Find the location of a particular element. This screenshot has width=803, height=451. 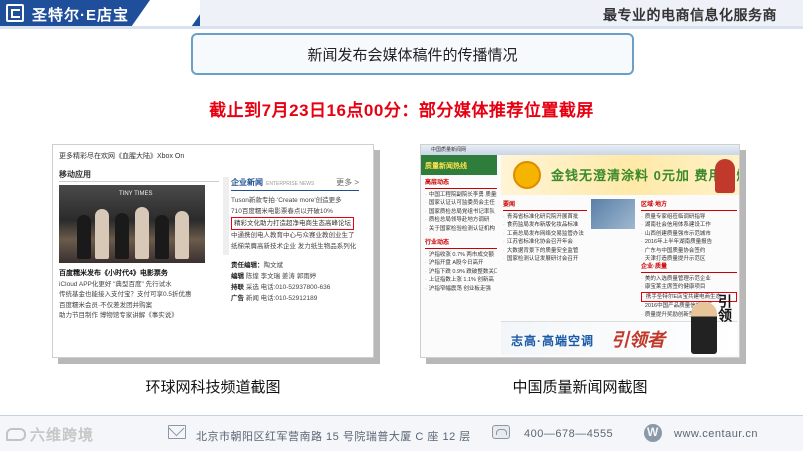

s1-scroll-strip is located at coordinates (226, 216).